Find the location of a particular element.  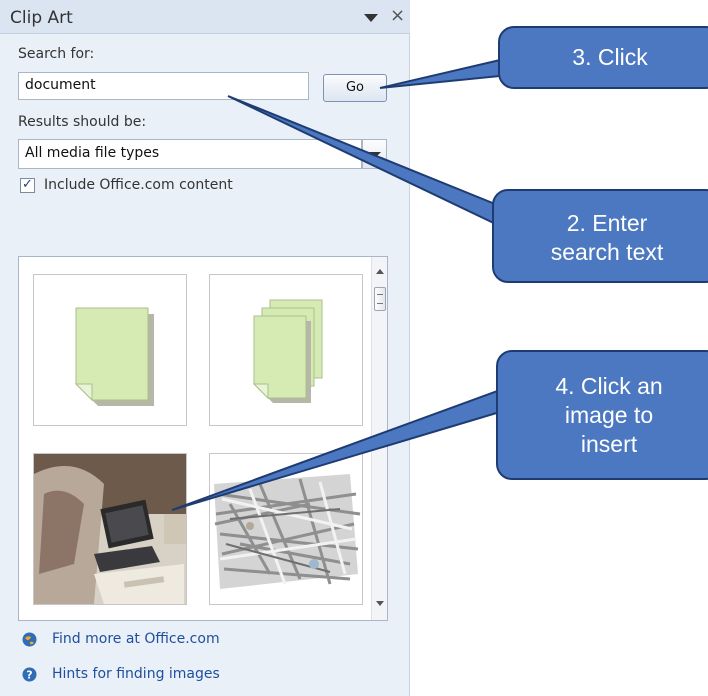

callout-step2: 2. Enter search text is located at coordinates (600, 236).